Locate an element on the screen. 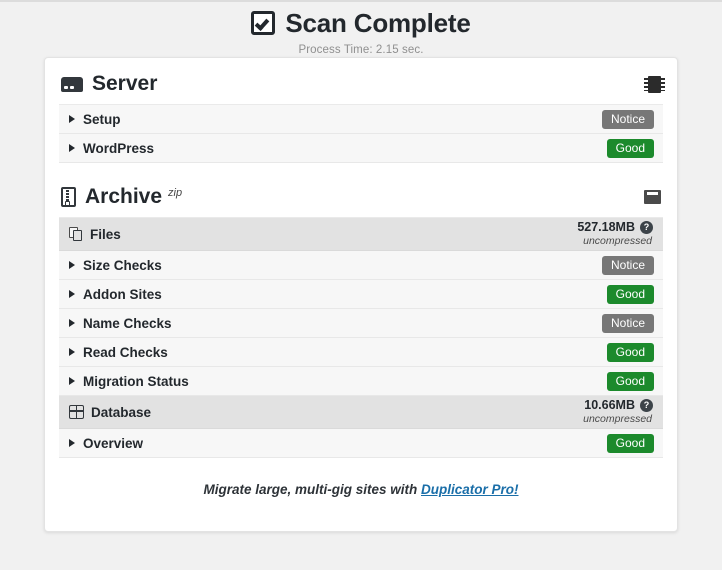 The height and width of the screenshot is (570, 722). table-row: Migration Status Good is located at coordinates (361, 381).